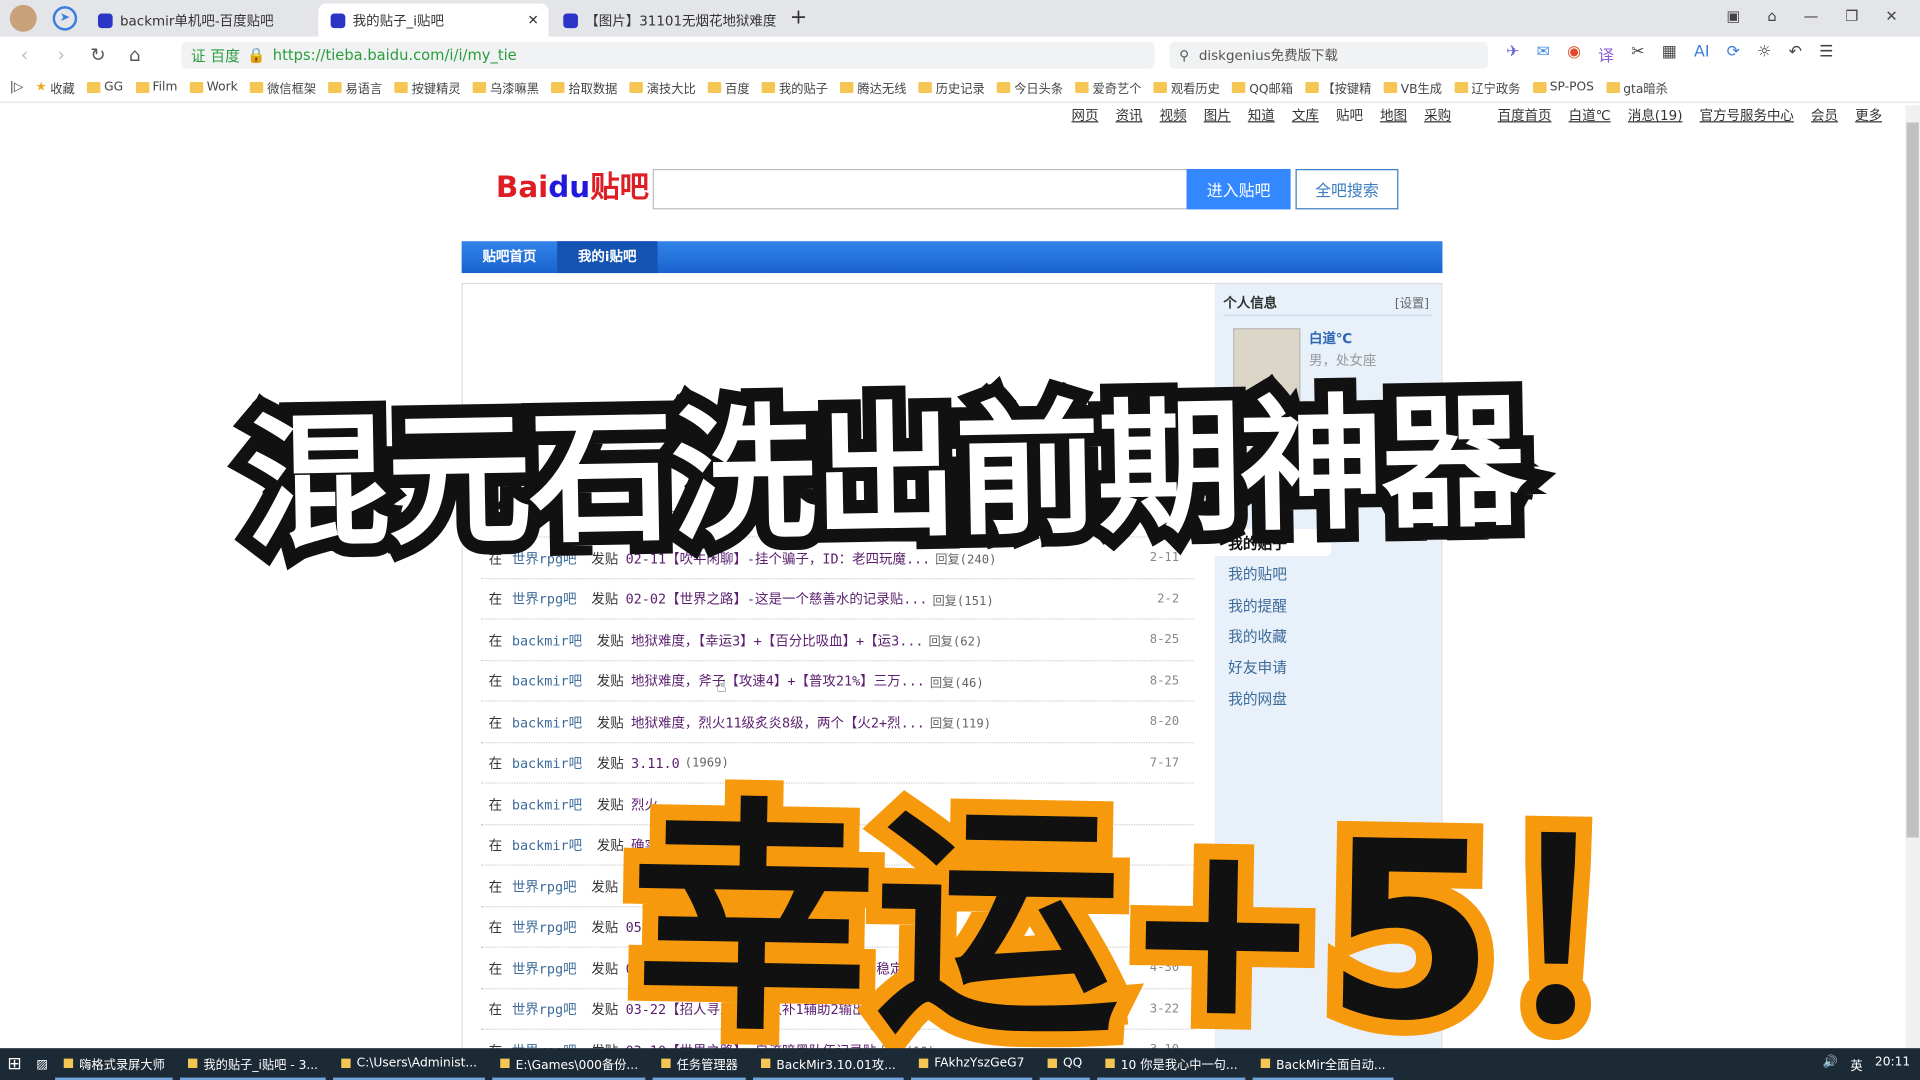 This screenshot has height=1080, width=1920. I want to click on reload-button: ↻, so click(98, 55).